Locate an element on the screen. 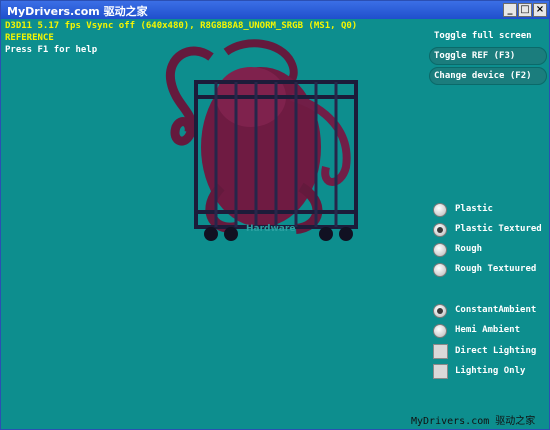 Image resolution: width=550 pixels, height=430 pixels. checkbox-direct-lighting: Direct Lighting is located at coordinates (490, 353).